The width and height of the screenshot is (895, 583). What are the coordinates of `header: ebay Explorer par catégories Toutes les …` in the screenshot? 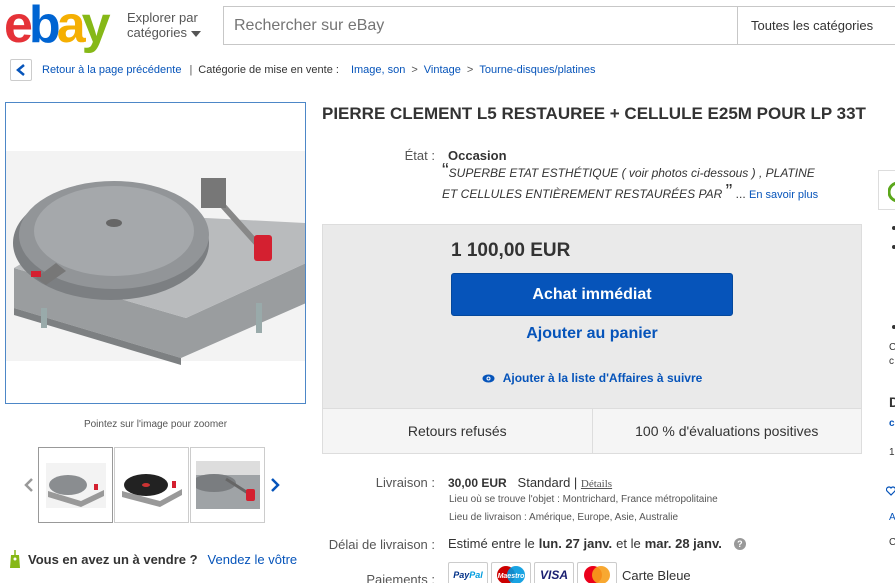 It's located at (447, 25).